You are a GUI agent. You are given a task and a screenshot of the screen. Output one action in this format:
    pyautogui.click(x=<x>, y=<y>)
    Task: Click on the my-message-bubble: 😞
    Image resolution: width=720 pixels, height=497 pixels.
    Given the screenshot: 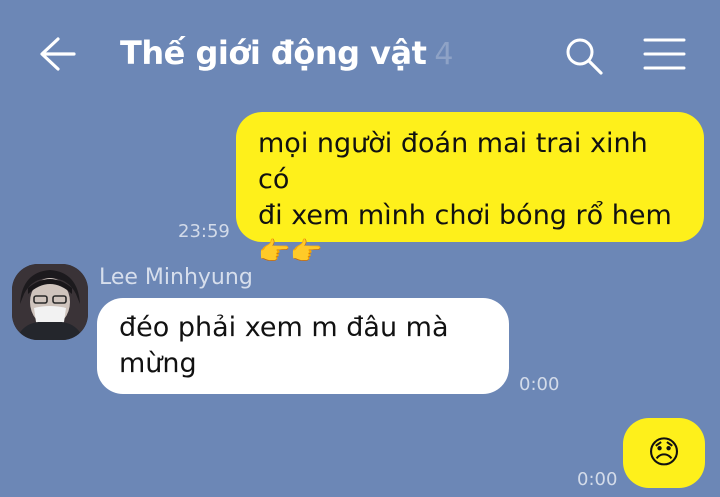 What is the action you would take?
    pyautogui.click(x=664, y=453)
    